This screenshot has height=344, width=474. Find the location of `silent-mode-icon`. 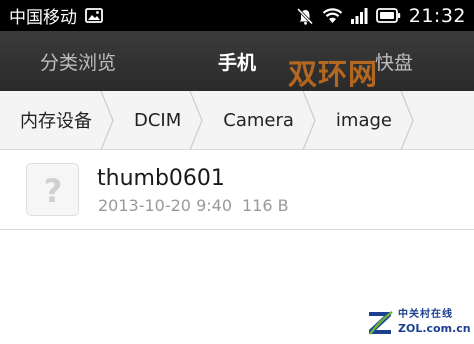

silent-mode-icon is located at coordinates (305, 16).